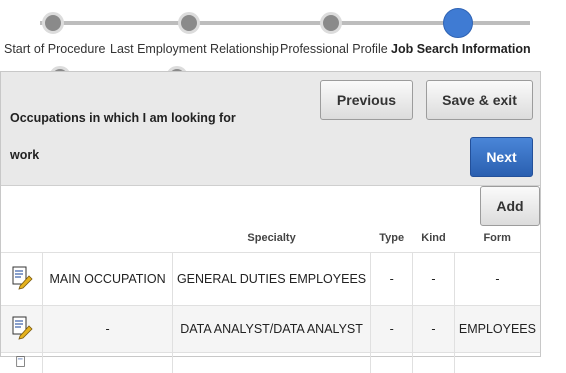 This screenshot has height=373, width=566. I want to click on step-label-last-employment: Last Employment Relationship, so click(194, 49).